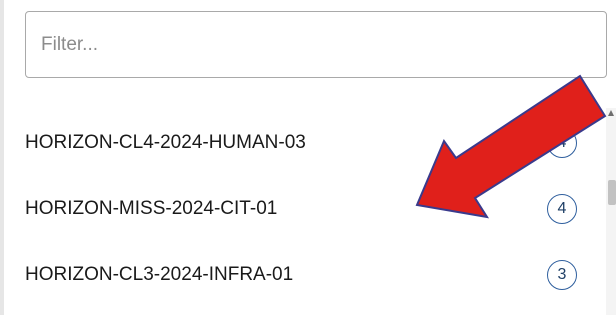 The image size is (616, 315). What do you see at coordinates (159, 274) in the screenshot?
I see `item-label: HORIZON-CL3-2024-INFRA-01` at bounding box center [159, 274].